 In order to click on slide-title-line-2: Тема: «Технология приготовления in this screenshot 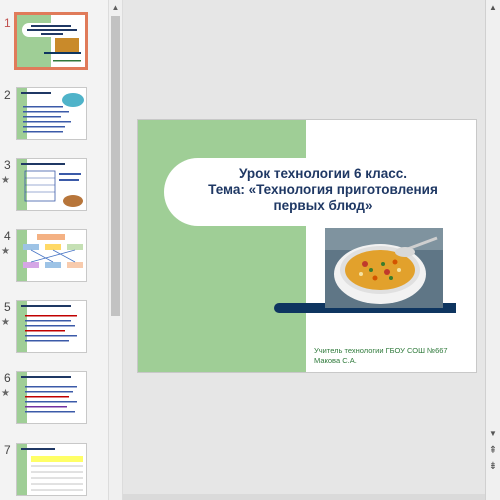, I will do `click(323, 189)`.